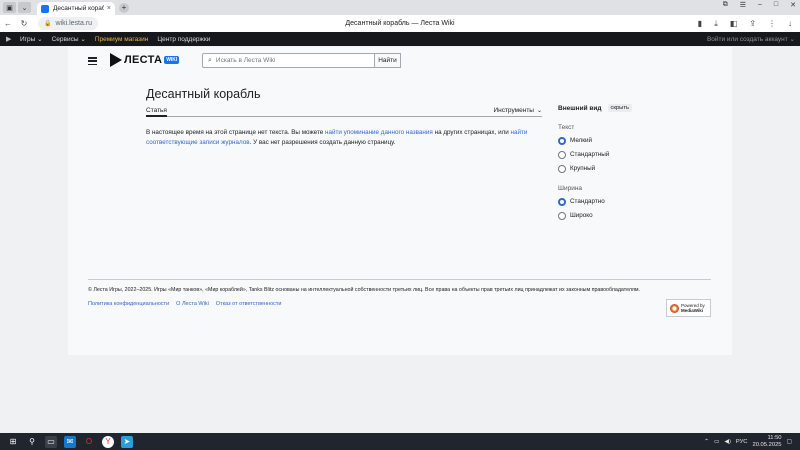 This screenshot has width=800, height=450. I want to click on url-field: 🔒 wiki.lesta.ru, so click(68, 23).